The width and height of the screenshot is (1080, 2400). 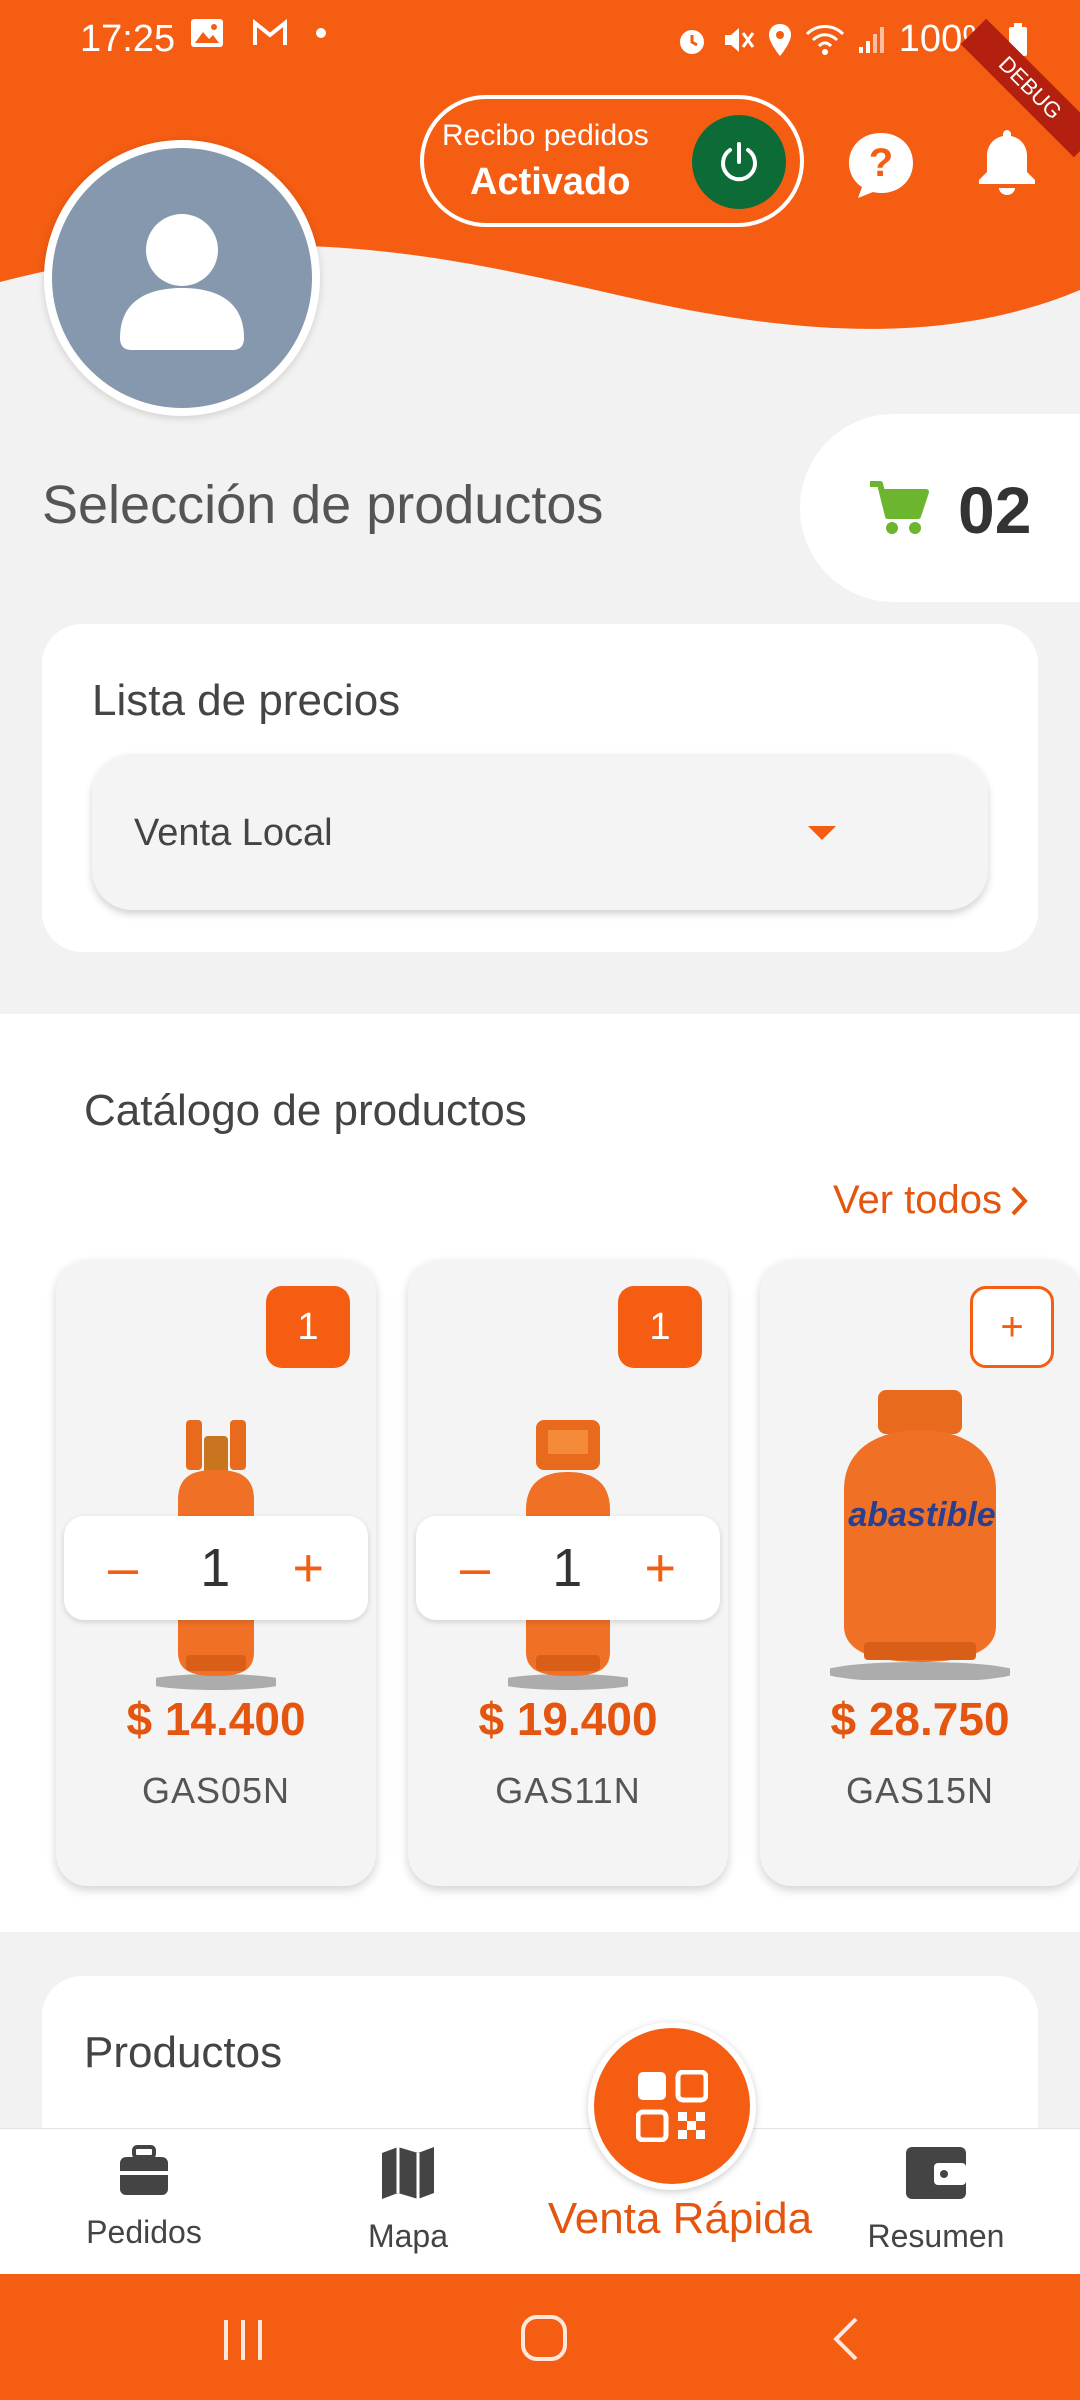 I want to click on add-product-button: +, so click(x=1012, y=1327).